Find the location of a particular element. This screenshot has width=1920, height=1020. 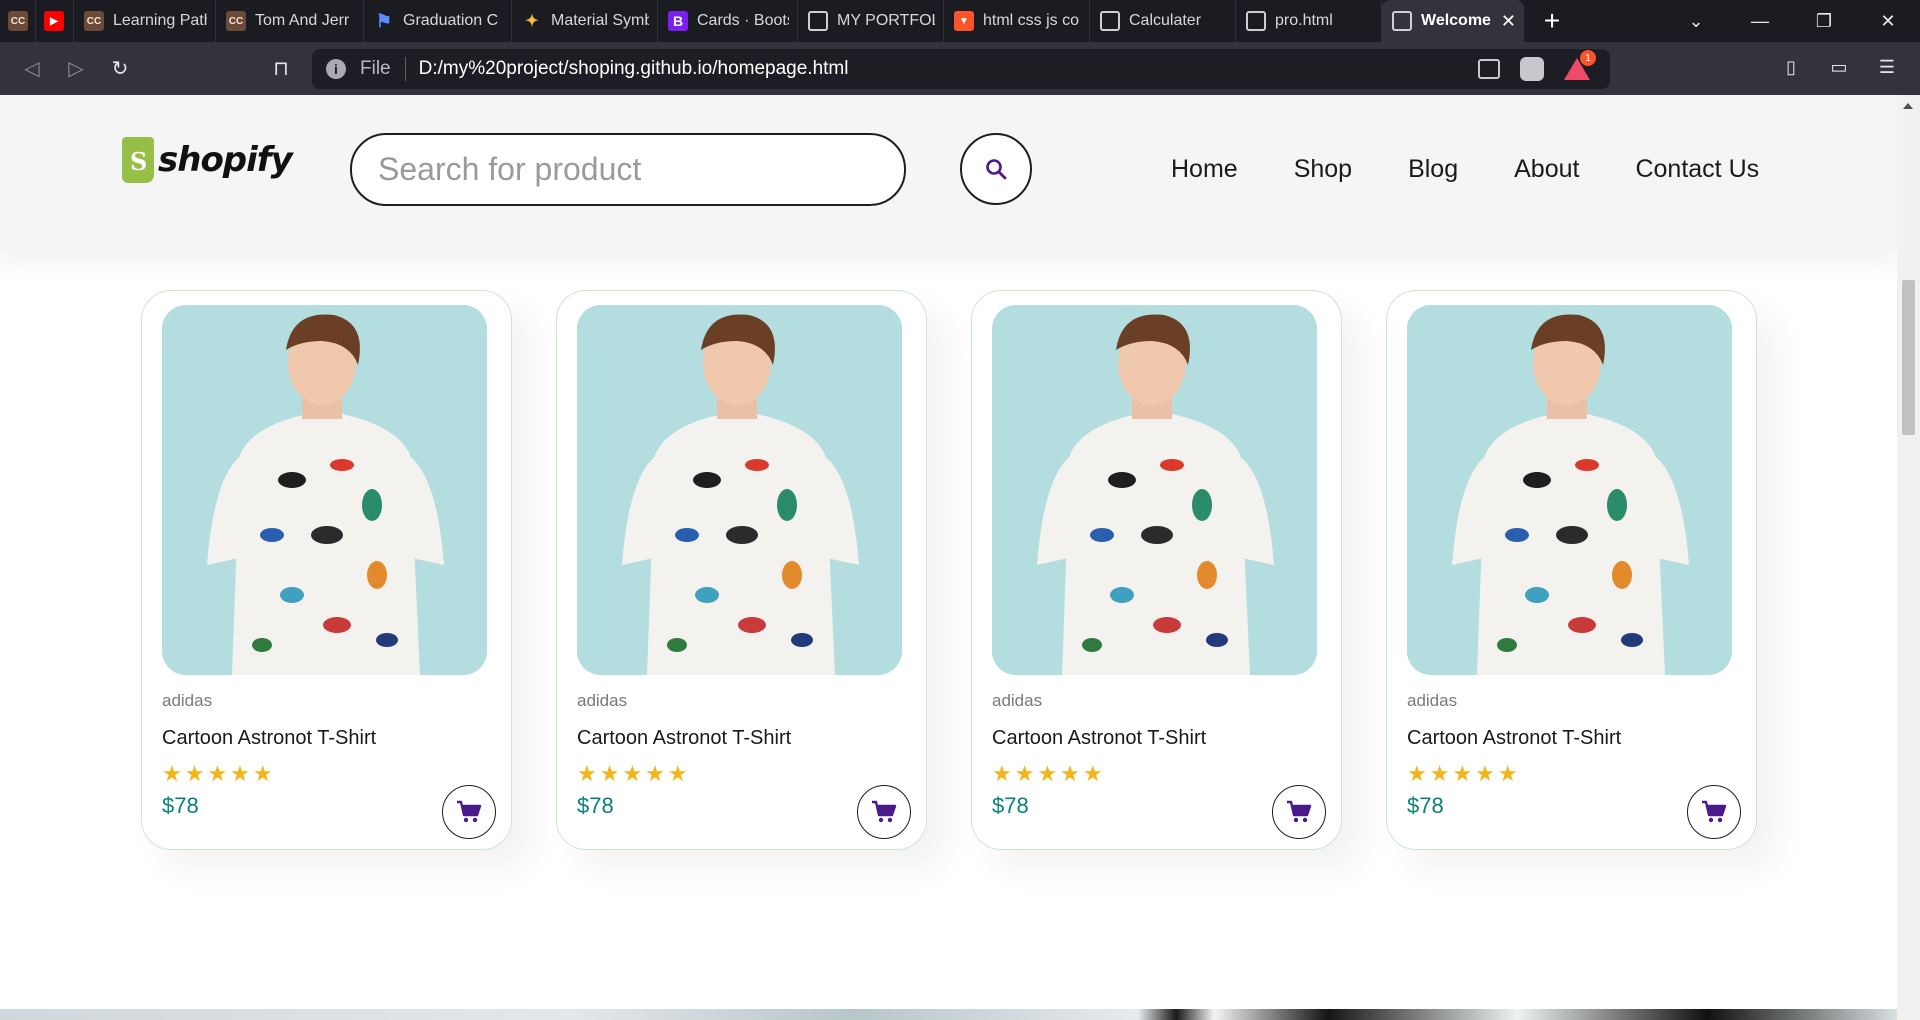

minimize-button: — is located at coordinates (1760, 21).